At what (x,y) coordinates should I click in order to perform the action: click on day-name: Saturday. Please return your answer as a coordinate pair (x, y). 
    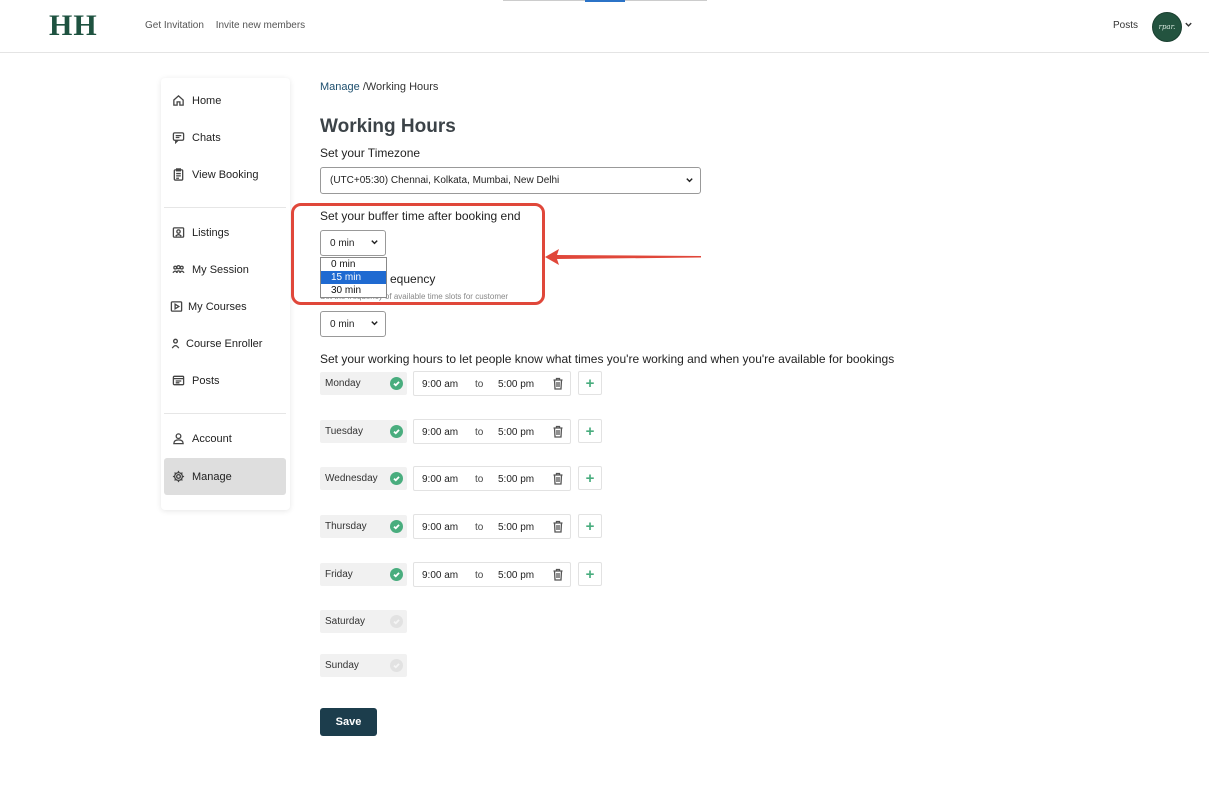
    Looking at the image, I should click on (345, 621).